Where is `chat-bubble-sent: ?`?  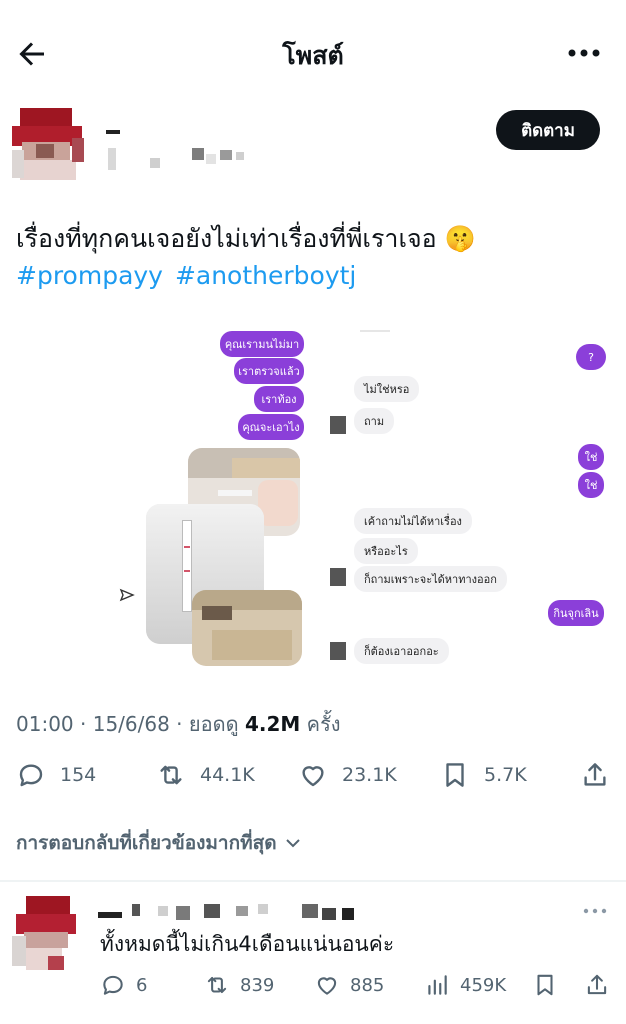 chat-bubble-sent: ? is located at coordinates (591, 357).